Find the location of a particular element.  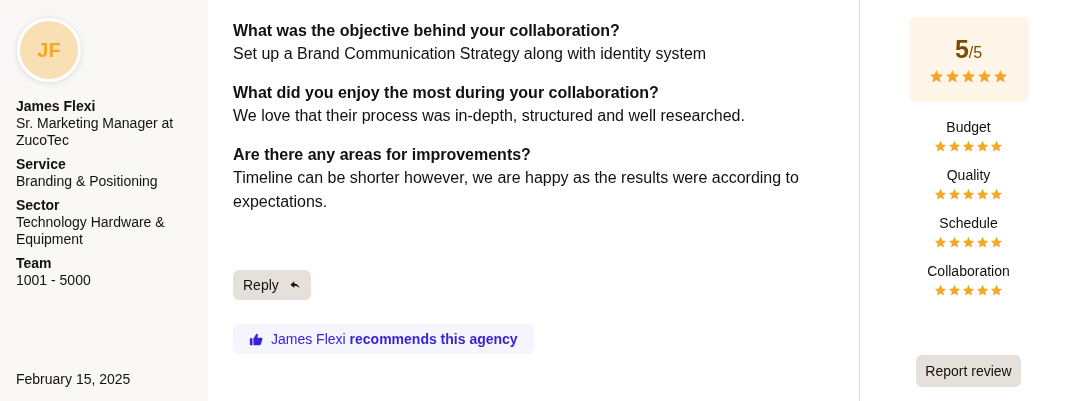

reply-button: Reply is located at coordinates (272, 285).